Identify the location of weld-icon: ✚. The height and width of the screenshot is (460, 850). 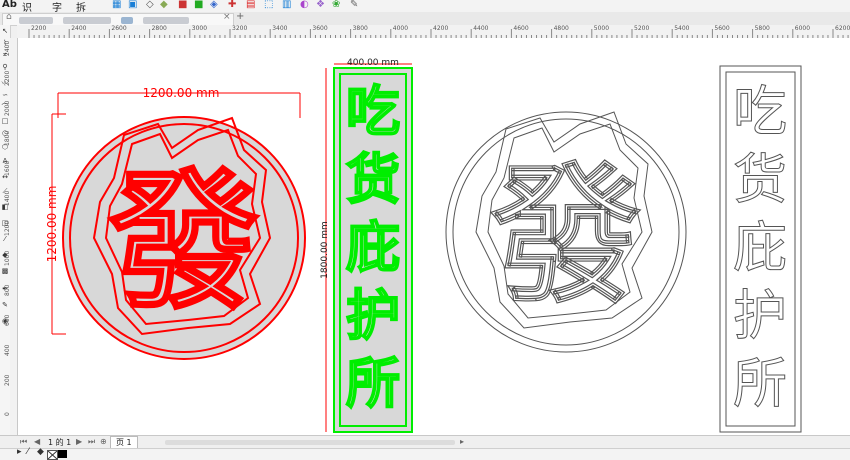
(232, 5).